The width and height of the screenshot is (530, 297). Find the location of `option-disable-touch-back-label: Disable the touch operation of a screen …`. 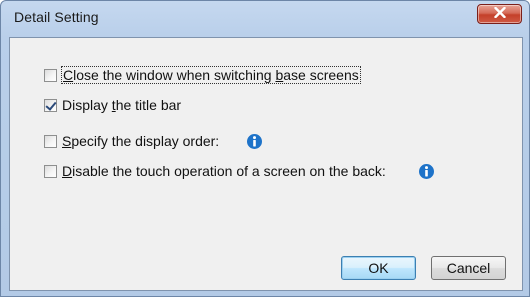

option-disable-touch-back-label: Disable the touch operation of a screen … is located at coordinates (224, 171).